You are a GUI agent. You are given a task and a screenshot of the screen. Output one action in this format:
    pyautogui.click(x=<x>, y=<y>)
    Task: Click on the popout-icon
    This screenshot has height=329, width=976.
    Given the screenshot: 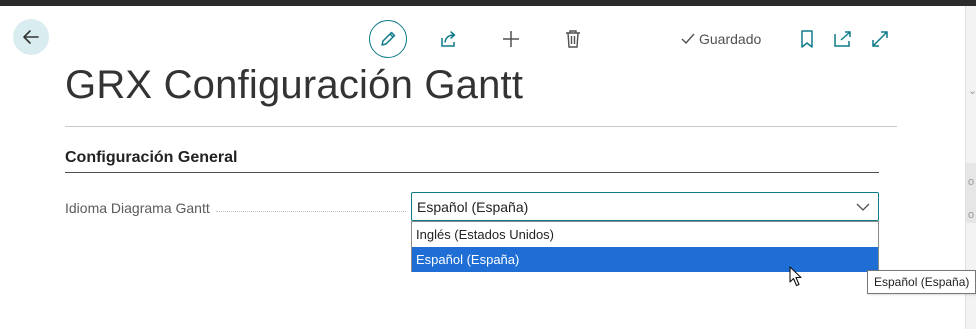 What is the action you would take?
    pyautogui.click(x=842, y=39)
    